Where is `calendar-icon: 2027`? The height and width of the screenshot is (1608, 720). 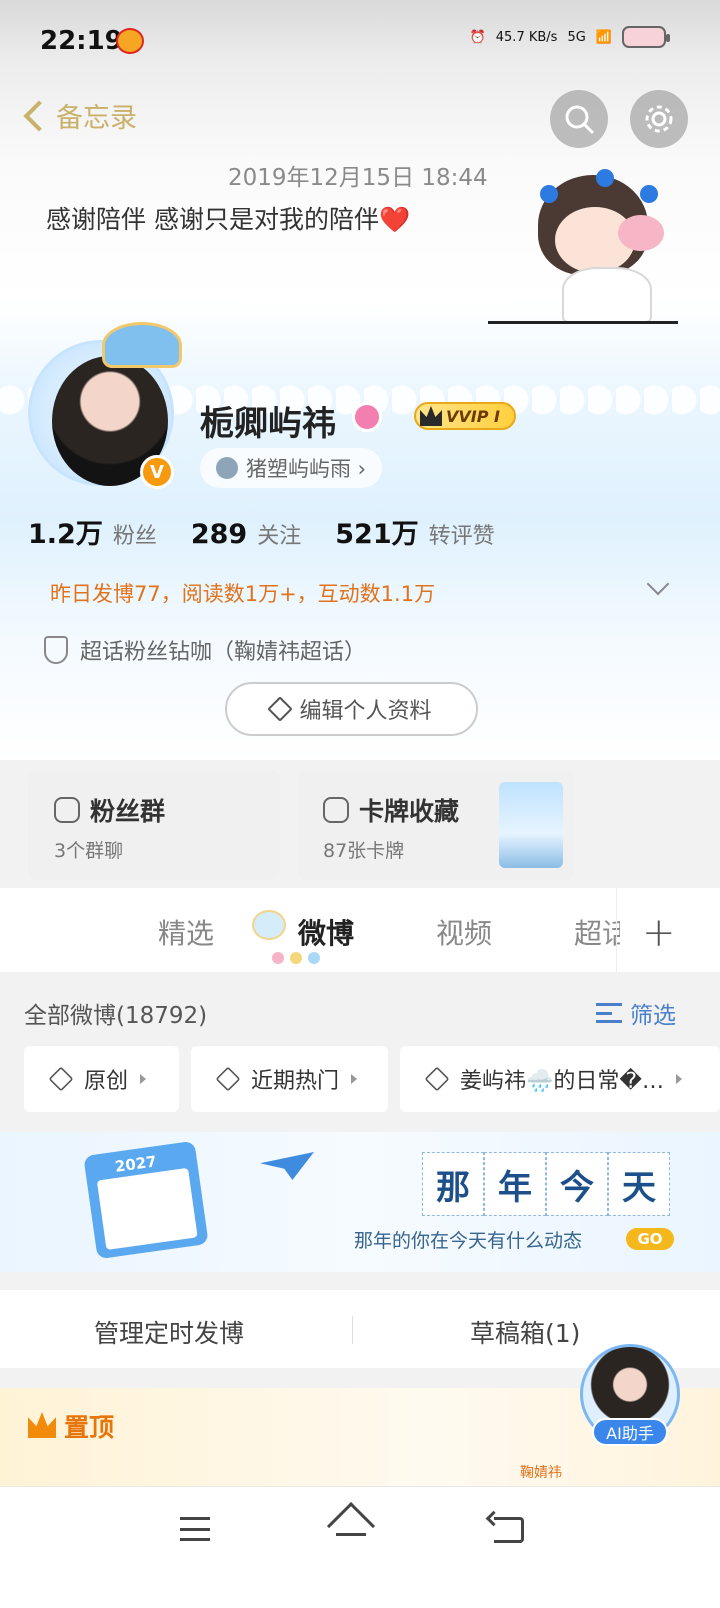 calendar-icon: 2027 is located at coordinates (146, 1200).